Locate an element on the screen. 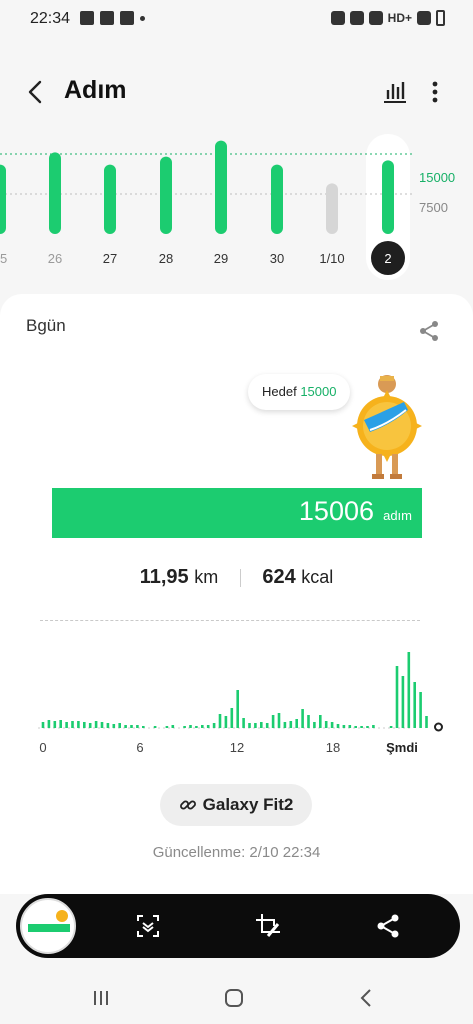 This screenshot has height=1024, width=473. steps-progress-bar: 15006 adım is located at coordinates (237, 513).